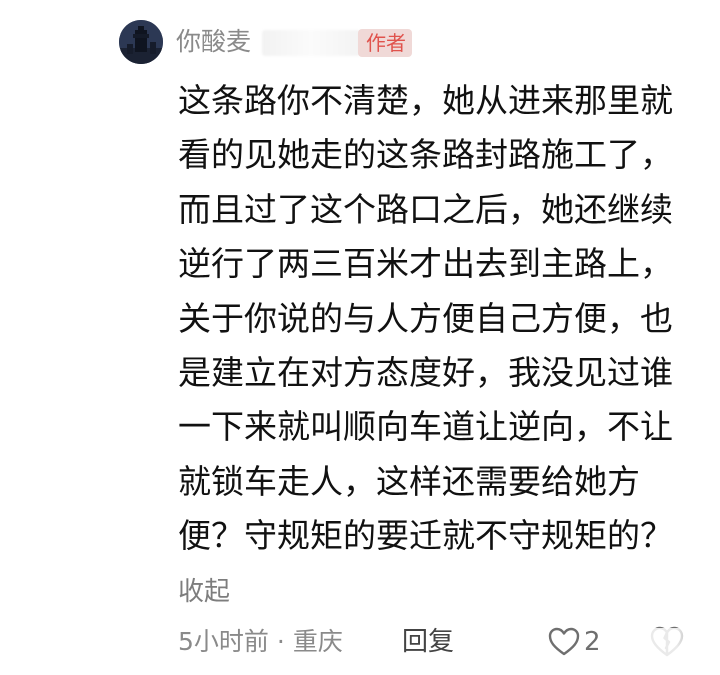  I want to click on avatar, so click(141, 42).